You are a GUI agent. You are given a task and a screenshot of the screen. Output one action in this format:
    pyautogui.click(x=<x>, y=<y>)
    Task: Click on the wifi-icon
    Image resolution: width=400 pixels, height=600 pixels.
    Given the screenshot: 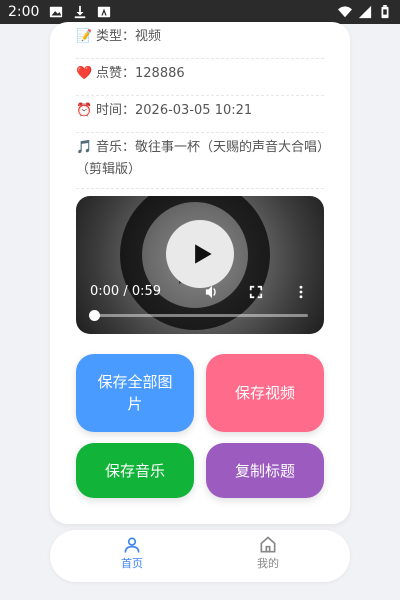 What is the action you would take?
    pyautogui.click(x=345, y=12)
    